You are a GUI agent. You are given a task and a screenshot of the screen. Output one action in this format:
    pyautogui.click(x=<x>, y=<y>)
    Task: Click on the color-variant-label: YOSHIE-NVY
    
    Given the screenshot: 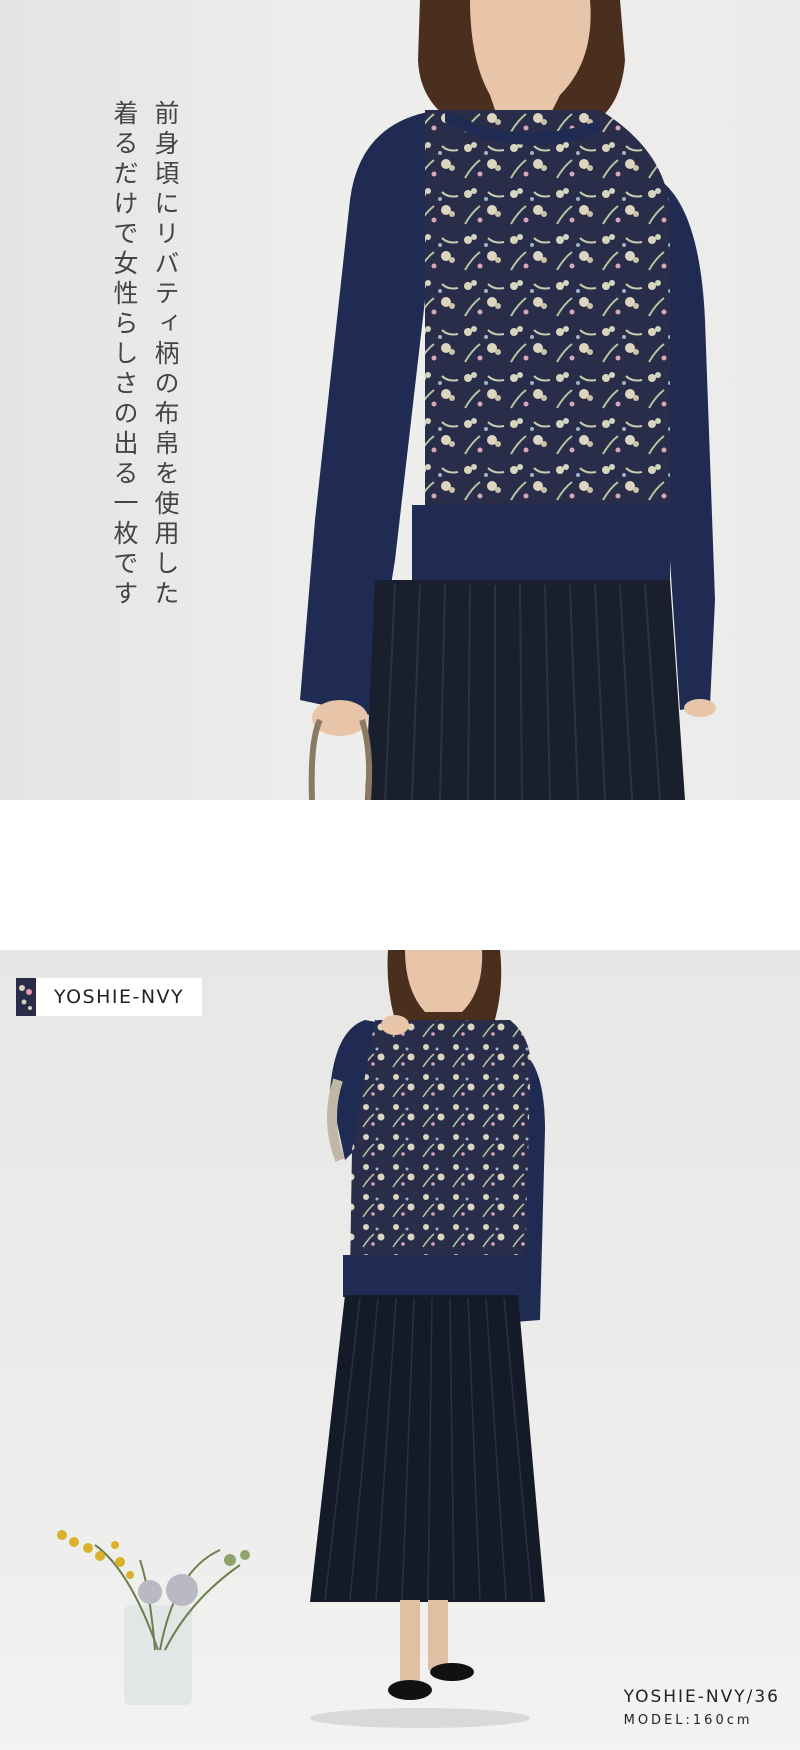 What is the action you would take?
    pyautogui.click(x=119, y=997)
    